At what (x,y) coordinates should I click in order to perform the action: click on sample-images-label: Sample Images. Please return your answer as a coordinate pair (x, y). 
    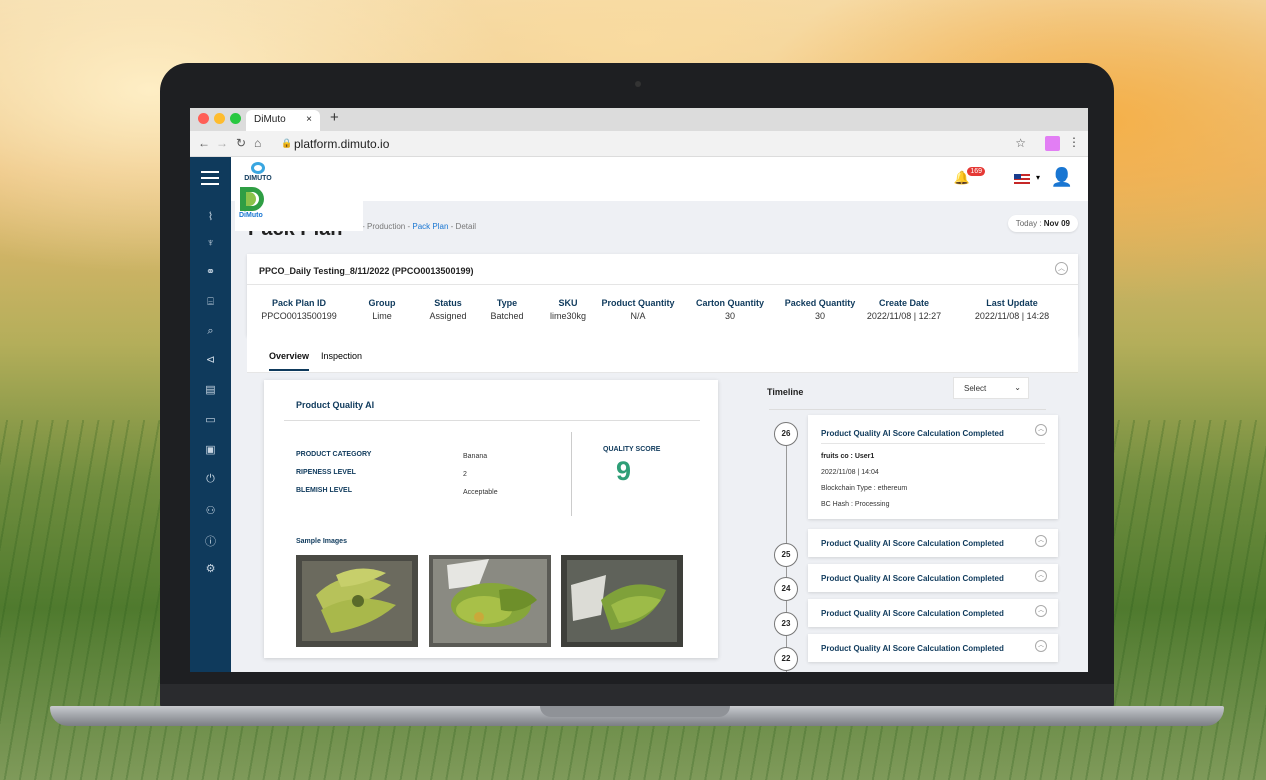
    Looking at the image, I should click on (321, 541).